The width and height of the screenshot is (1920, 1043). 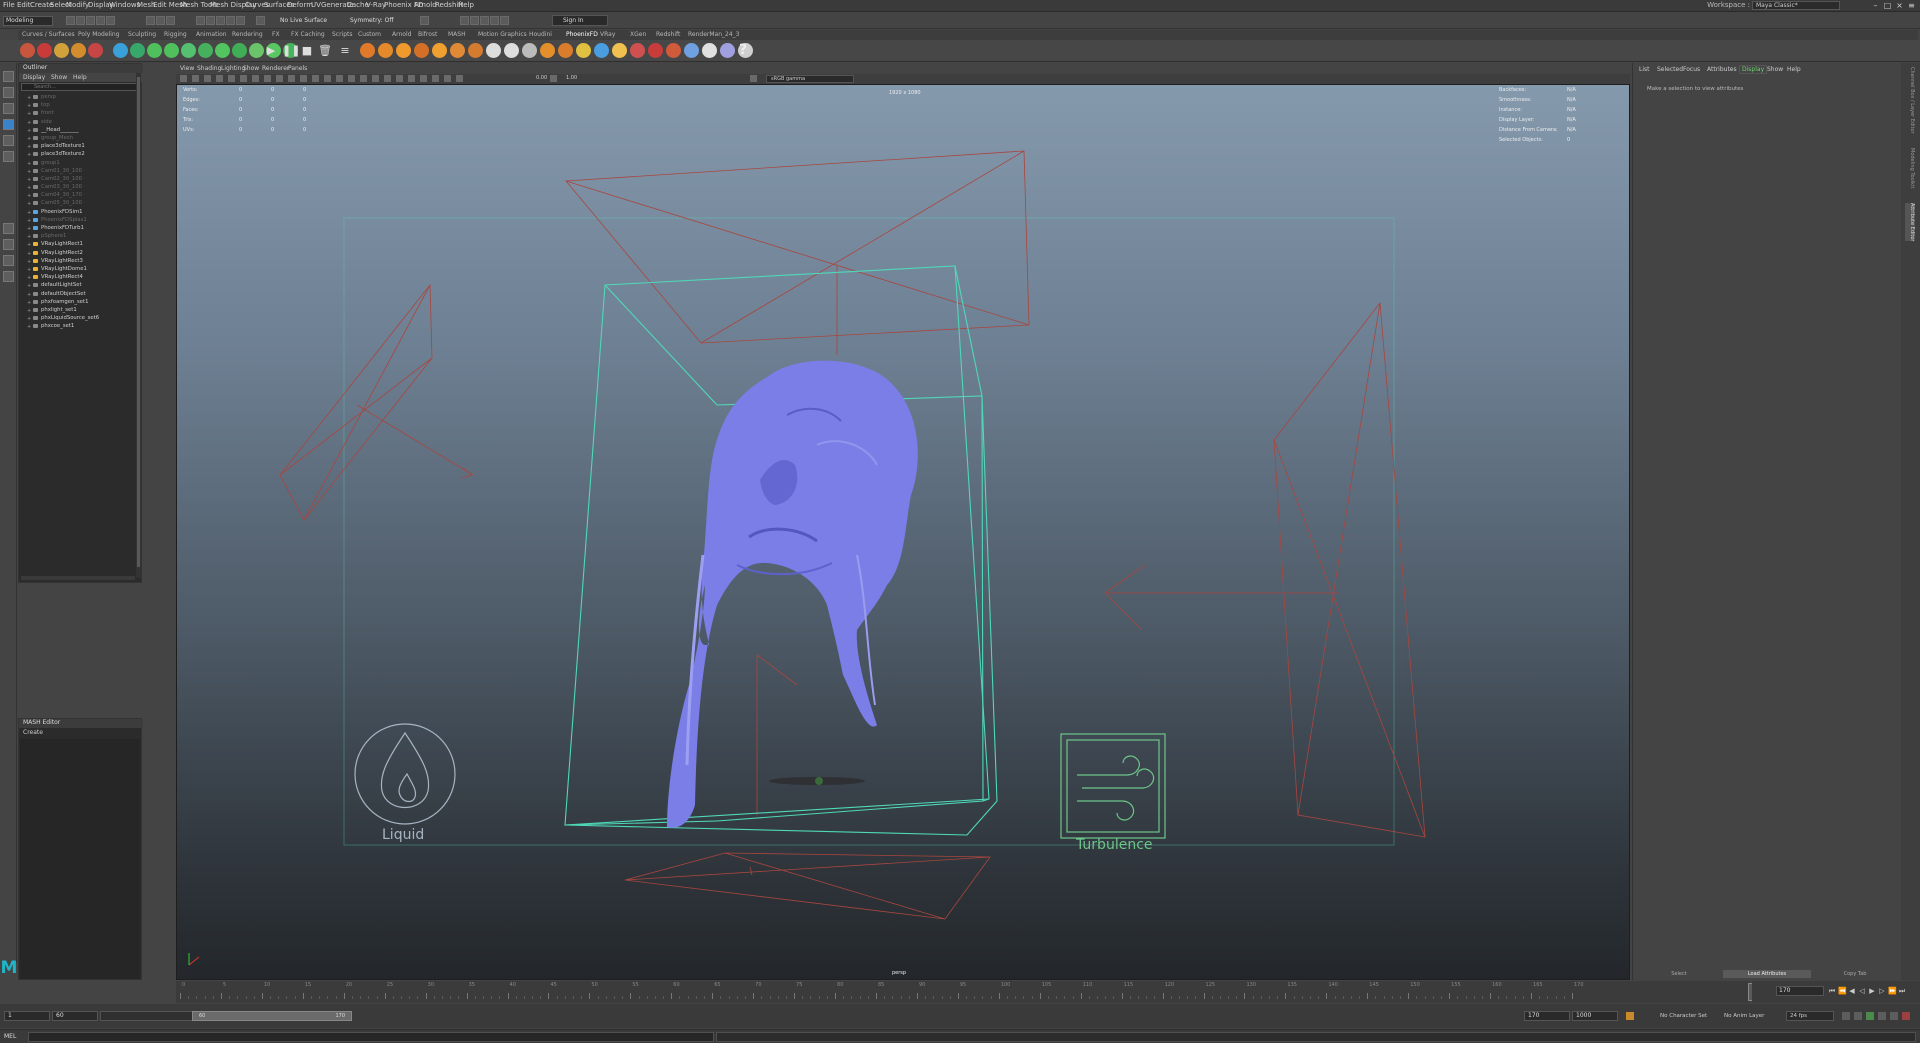 I want to click on shelf-tab-rigging: Rigging, so click(x=175, y=34).